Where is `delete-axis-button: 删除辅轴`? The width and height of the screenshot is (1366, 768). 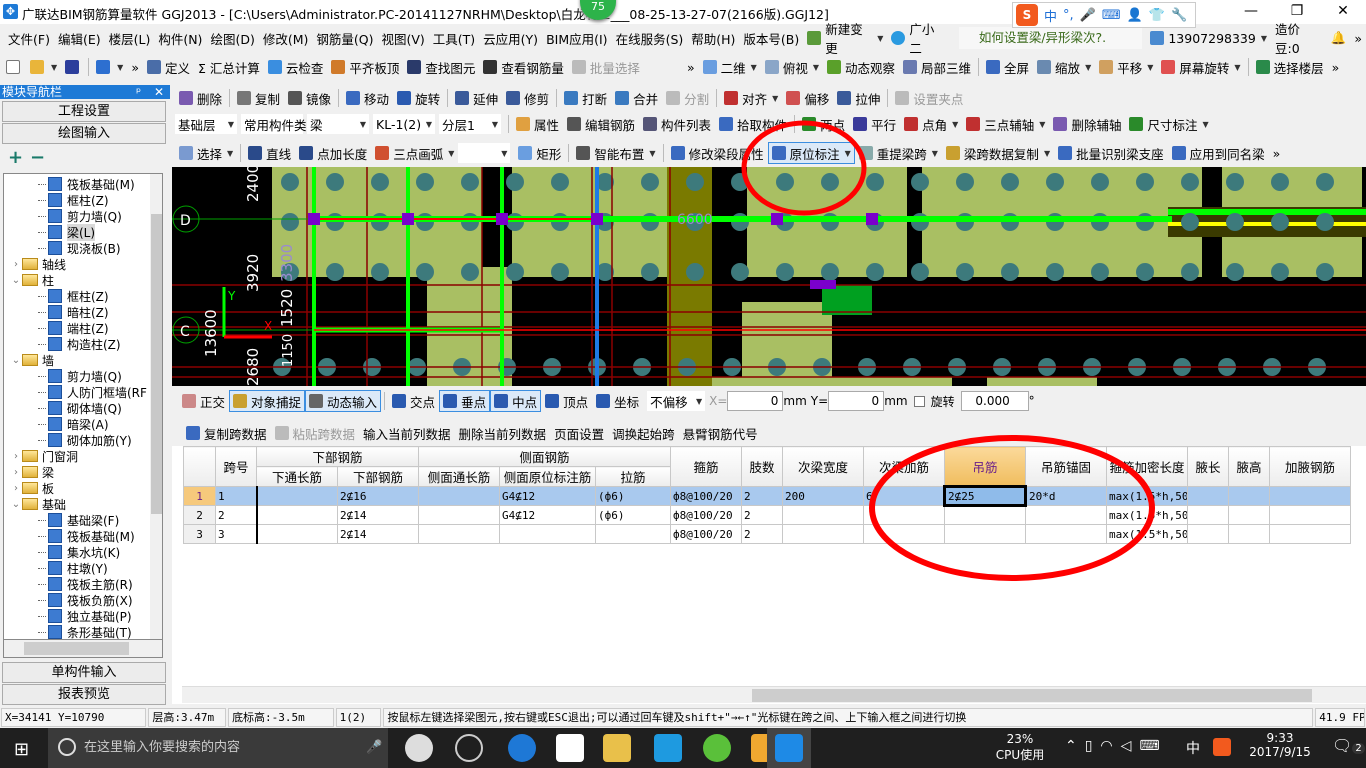
delete-axis-button: 删除辅轴 is located at coordinates (1087, 124).